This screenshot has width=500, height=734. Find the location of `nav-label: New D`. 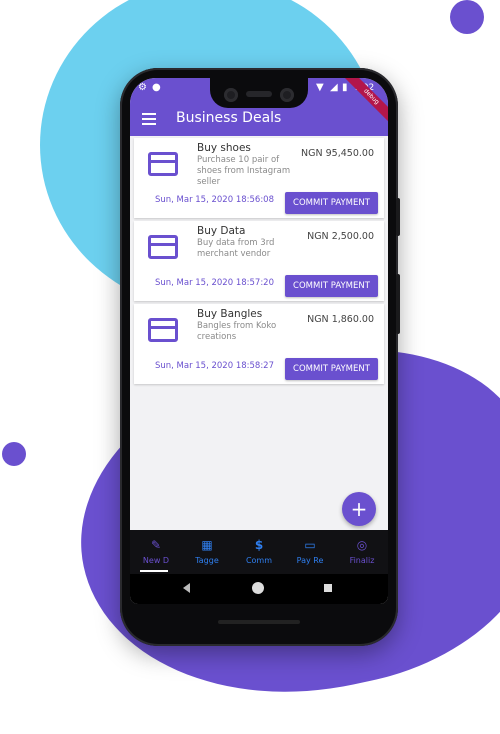

nav-label: New D is located at coordinates (156, 560).